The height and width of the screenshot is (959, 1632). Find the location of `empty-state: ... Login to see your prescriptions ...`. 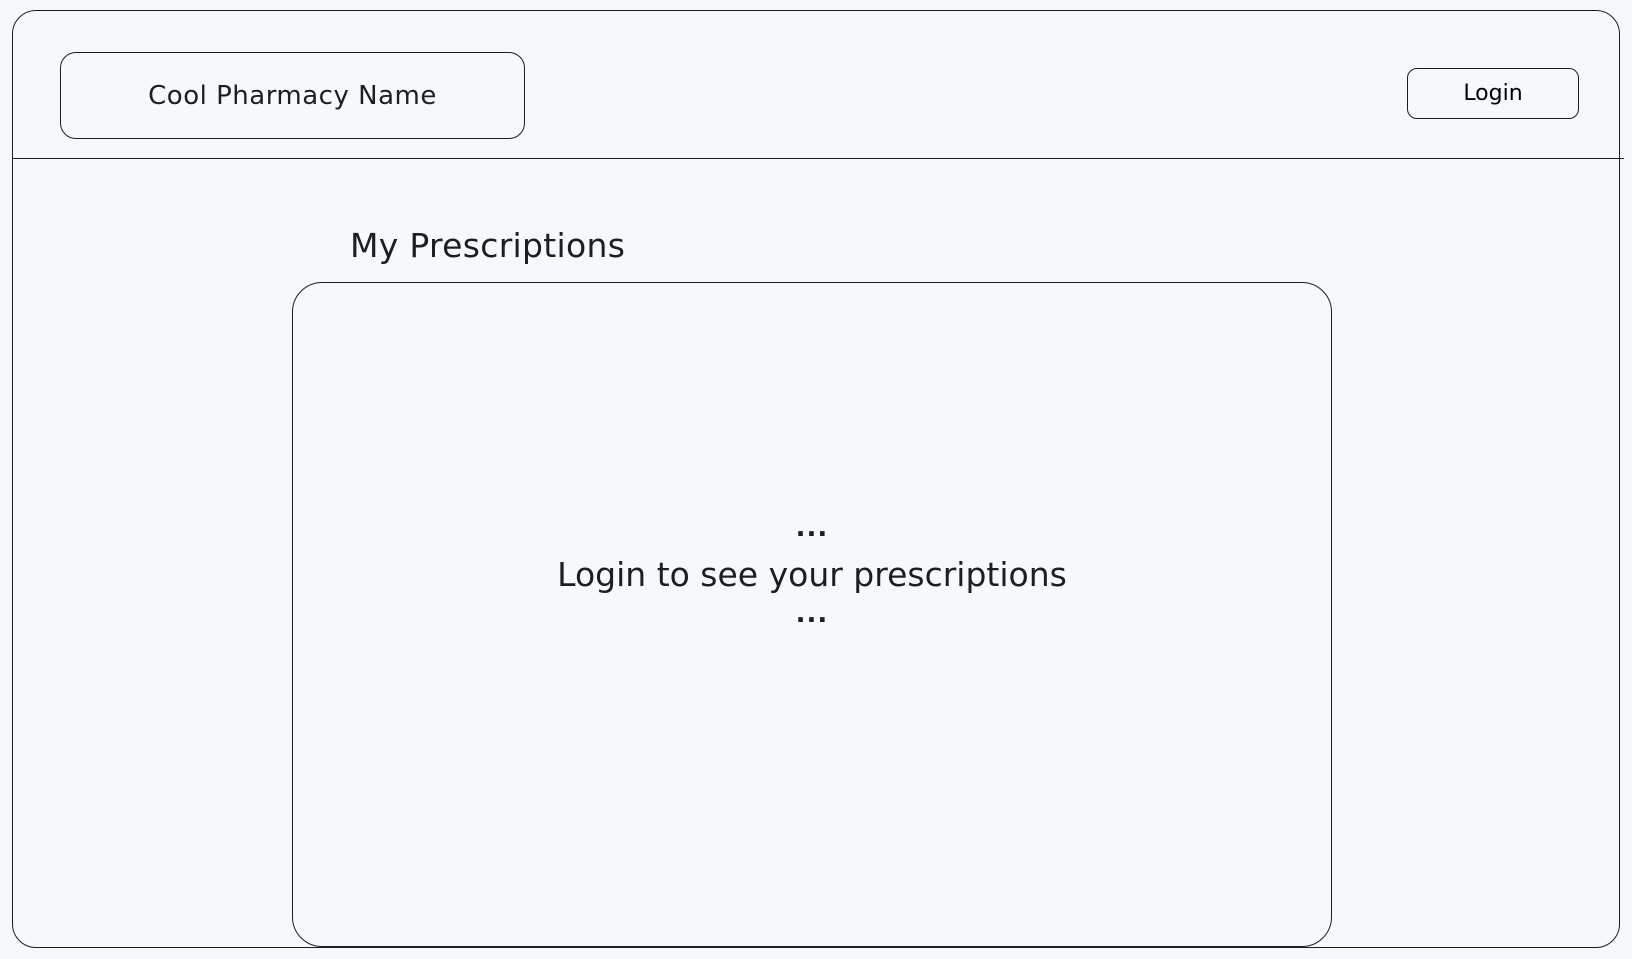

empty-state: ... Login to see your prescriptions ... is located at coordinates (812, 573).